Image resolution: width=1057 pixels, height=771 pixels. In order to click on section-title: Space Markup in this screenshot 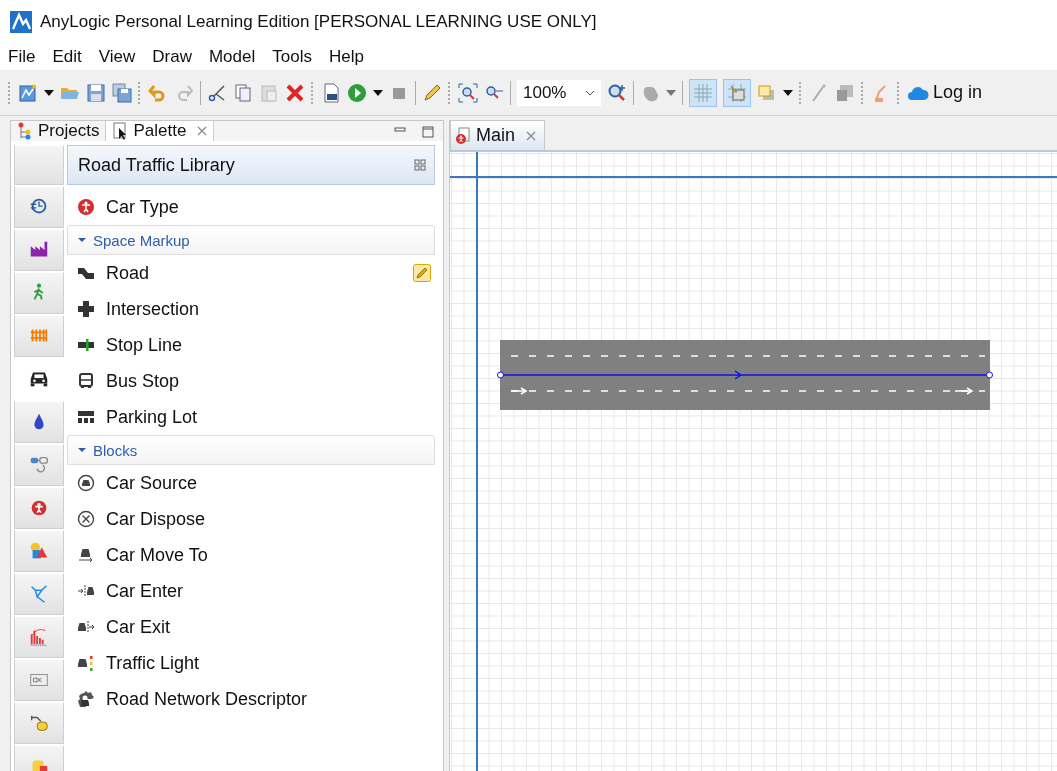, I will do `click(141, 240)`.